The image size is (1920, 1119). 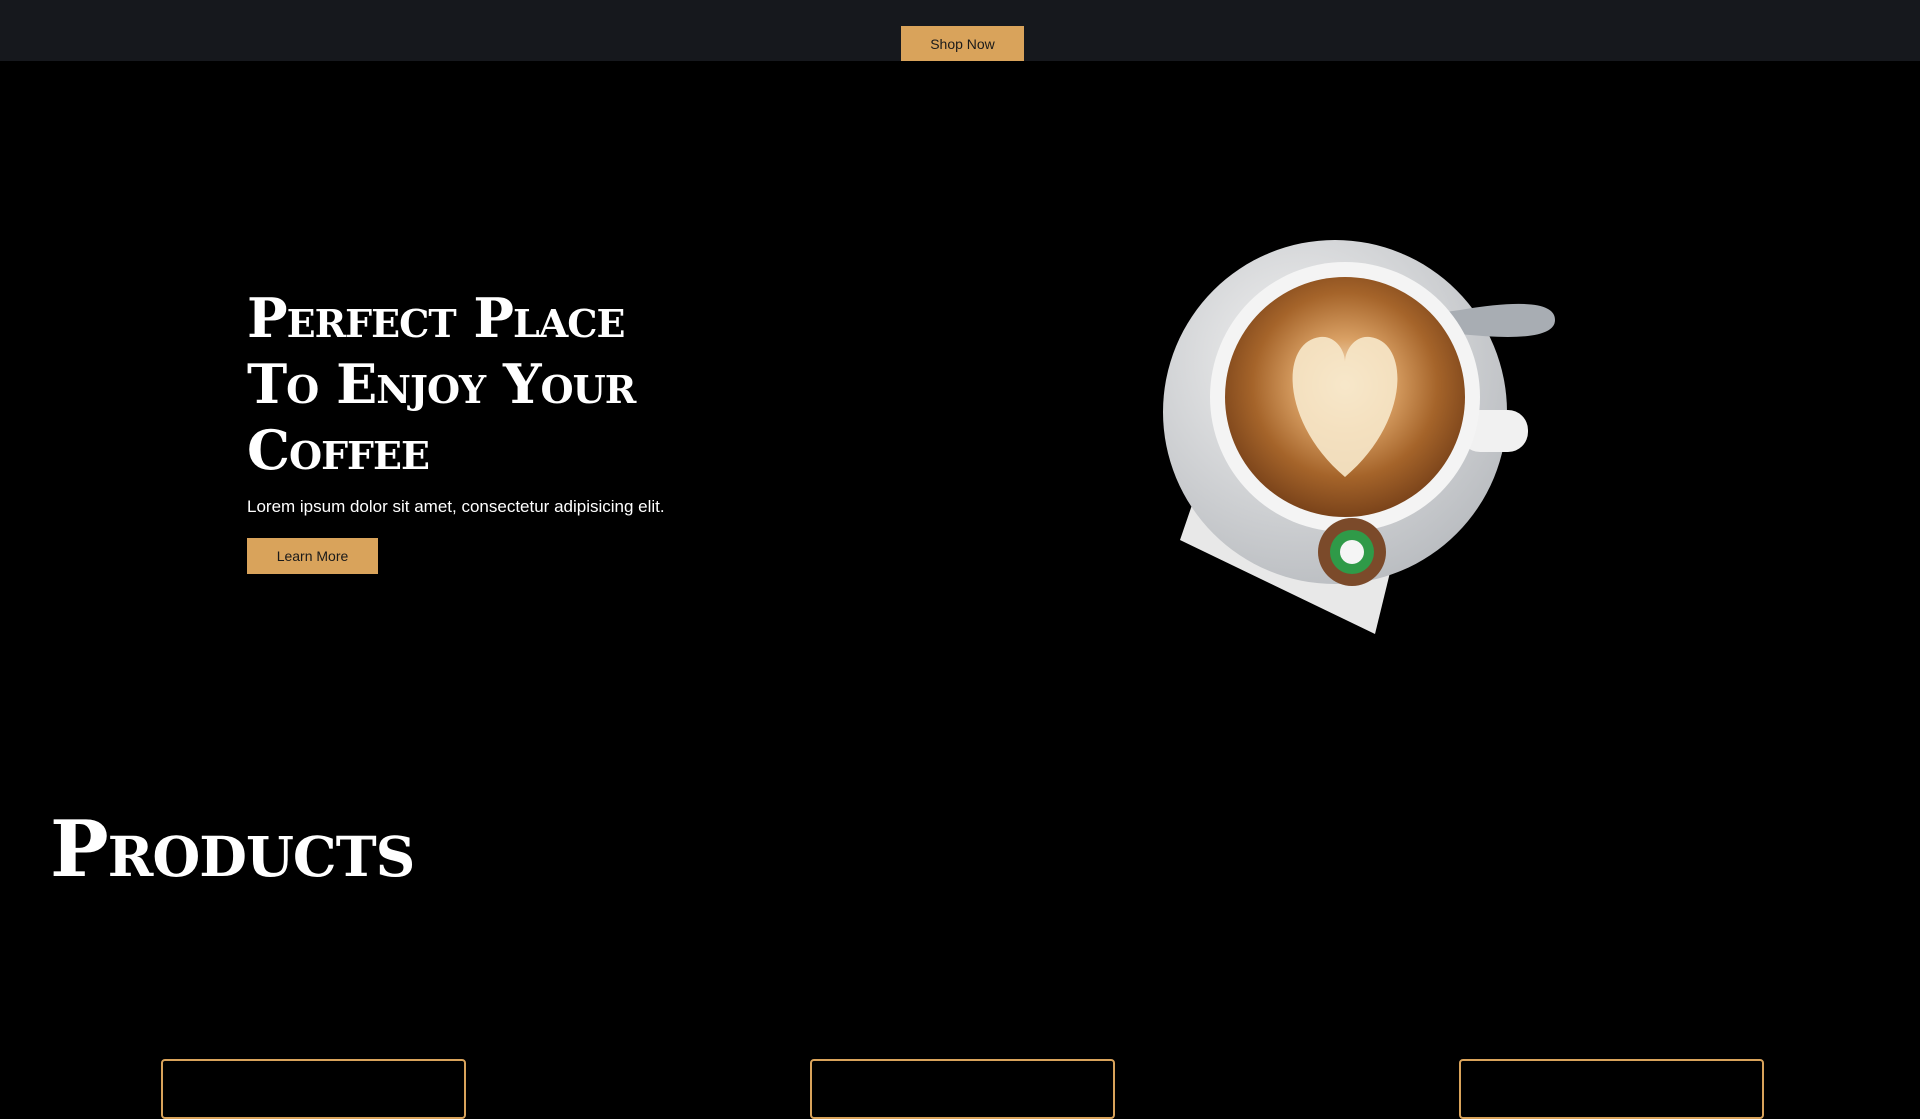 What do you see at coordinates (312, 556) in the screenshot?
I see `learn-more-button: Learn More` at bounding box center [312, 556].